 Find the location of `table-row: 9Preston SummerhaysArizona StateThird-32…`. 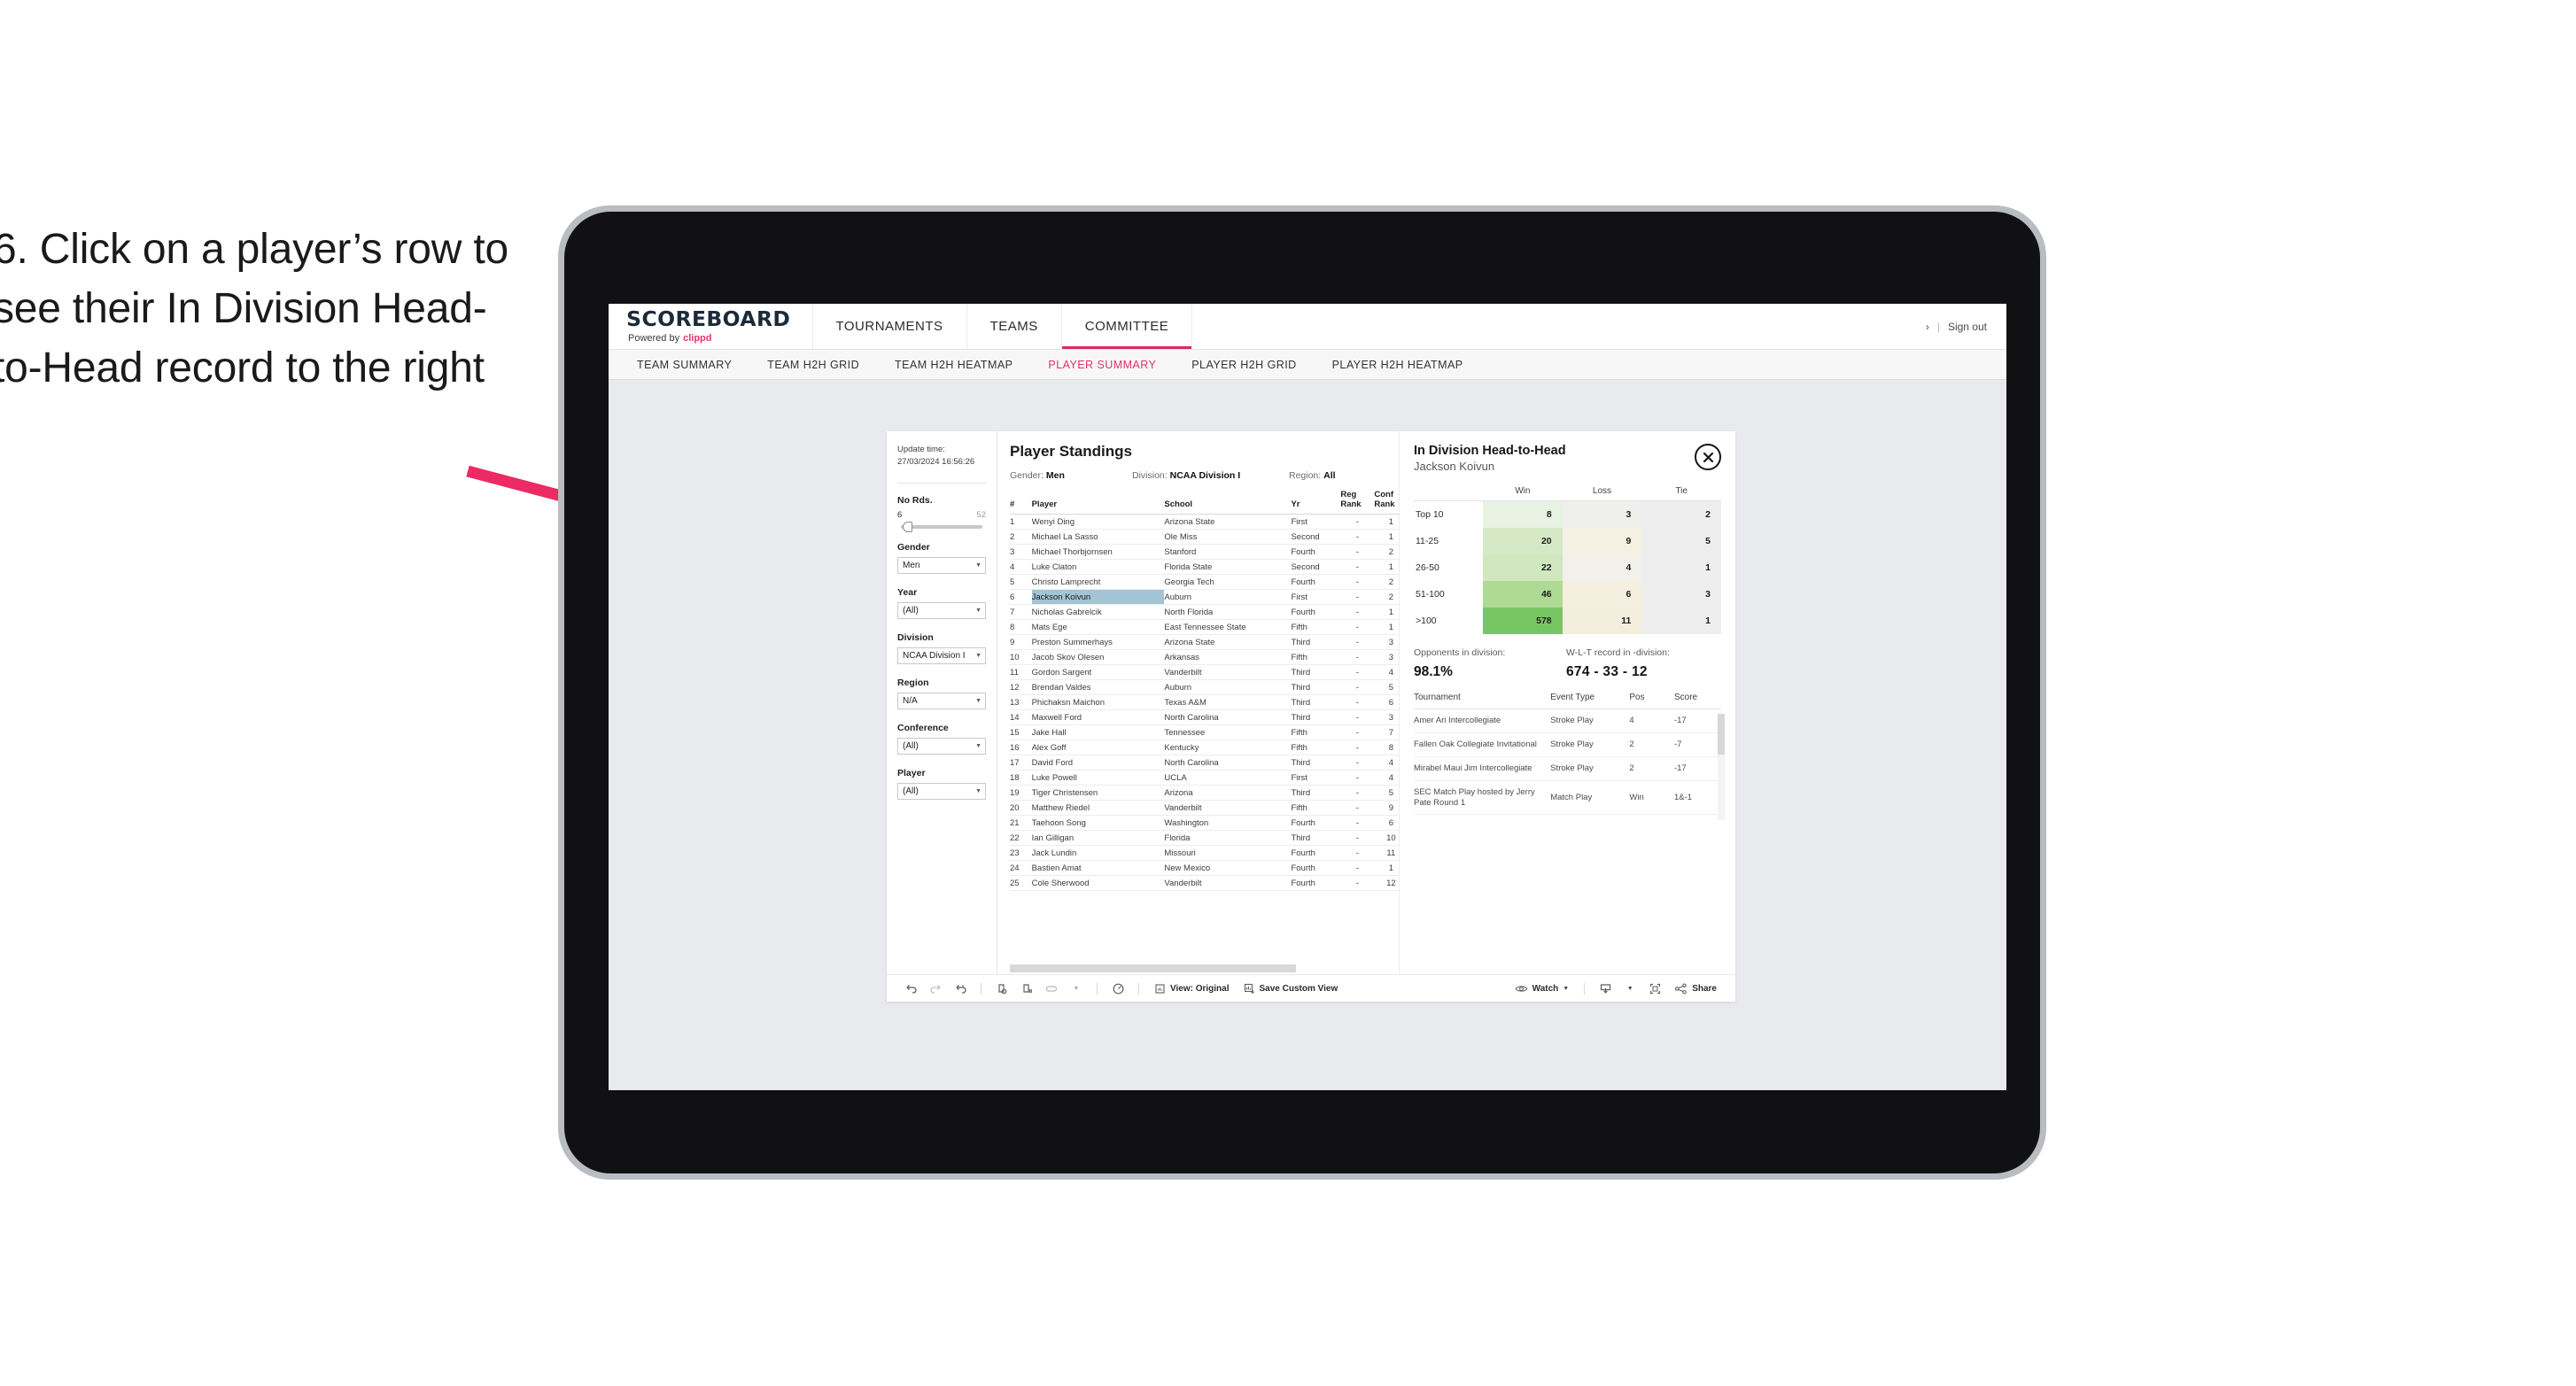

table-row: 9Preston SummerhaysArizona StateThird-32… is located at coordinates (1236, 642).